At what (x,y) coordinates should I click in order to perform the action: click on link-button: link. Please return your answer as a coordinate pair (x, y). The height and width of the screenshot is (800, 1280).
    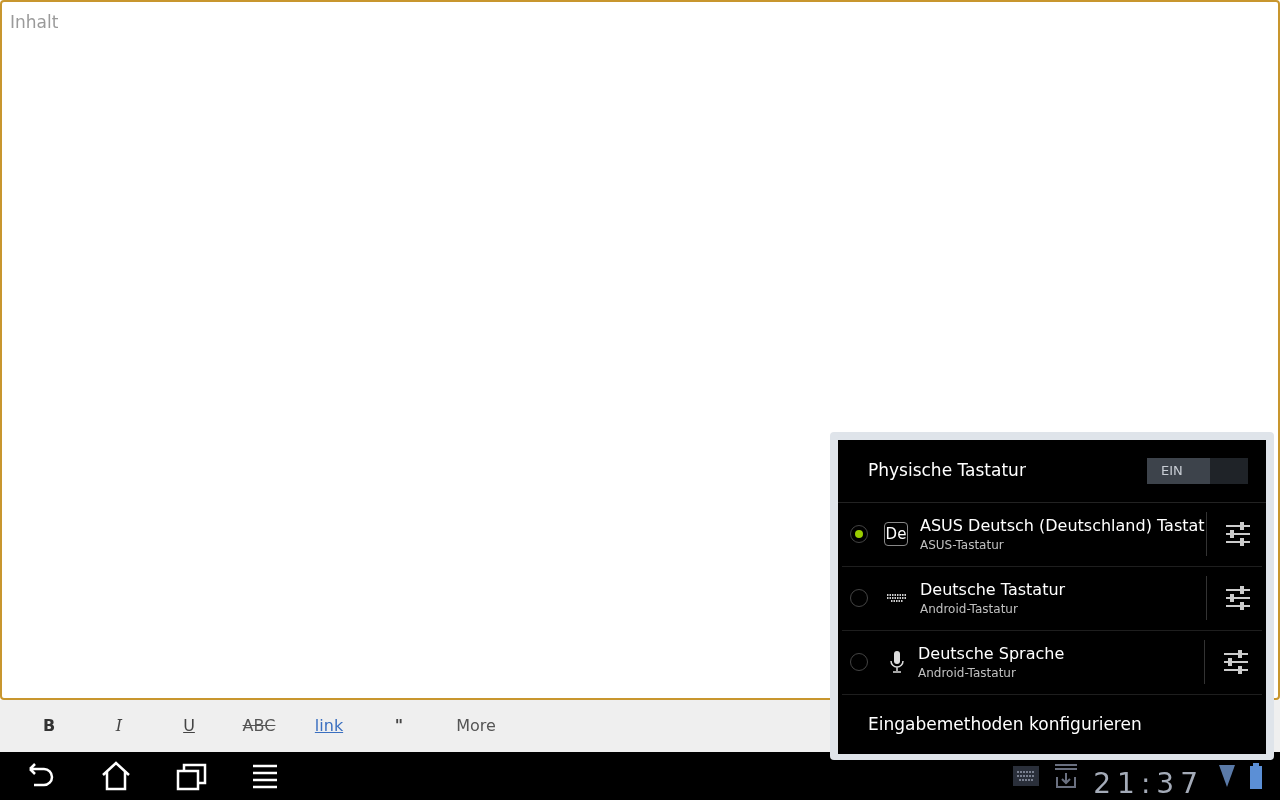
    Looking at the image, I should click on (329, 726).